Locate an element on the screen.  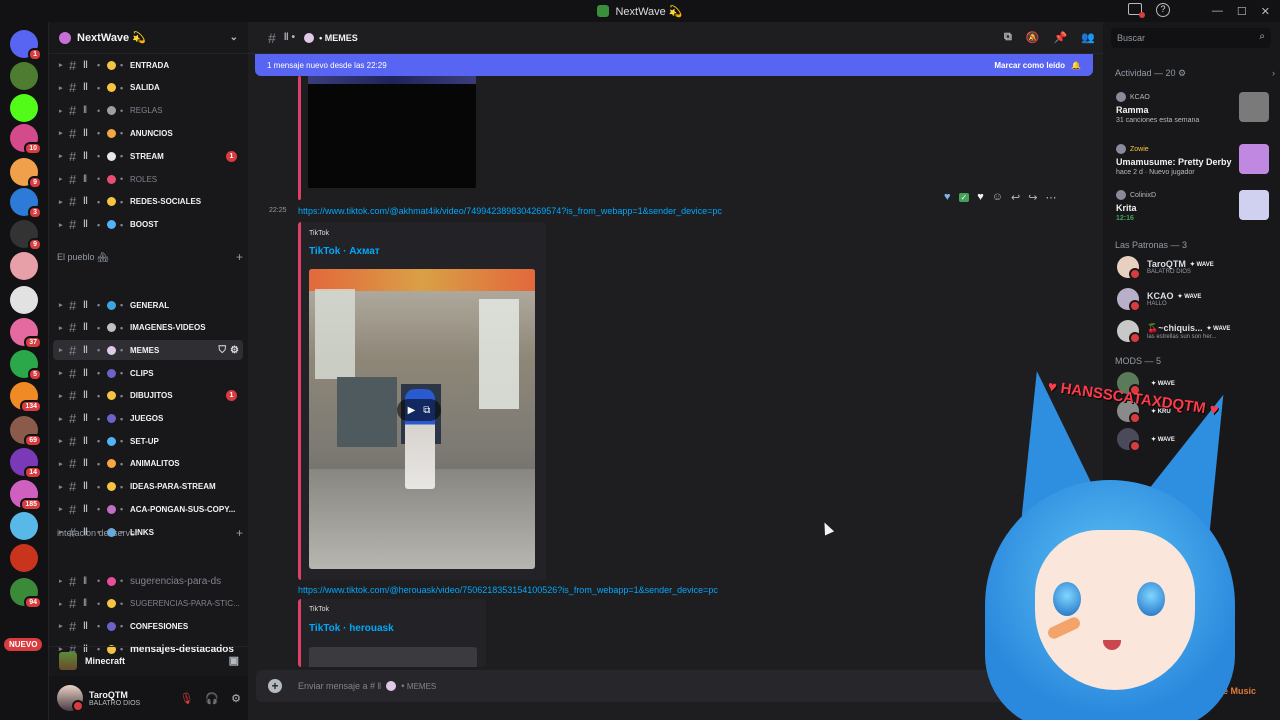
channel-clips: ▸ # ǁ • • clips is located at coordinates (148, 373).